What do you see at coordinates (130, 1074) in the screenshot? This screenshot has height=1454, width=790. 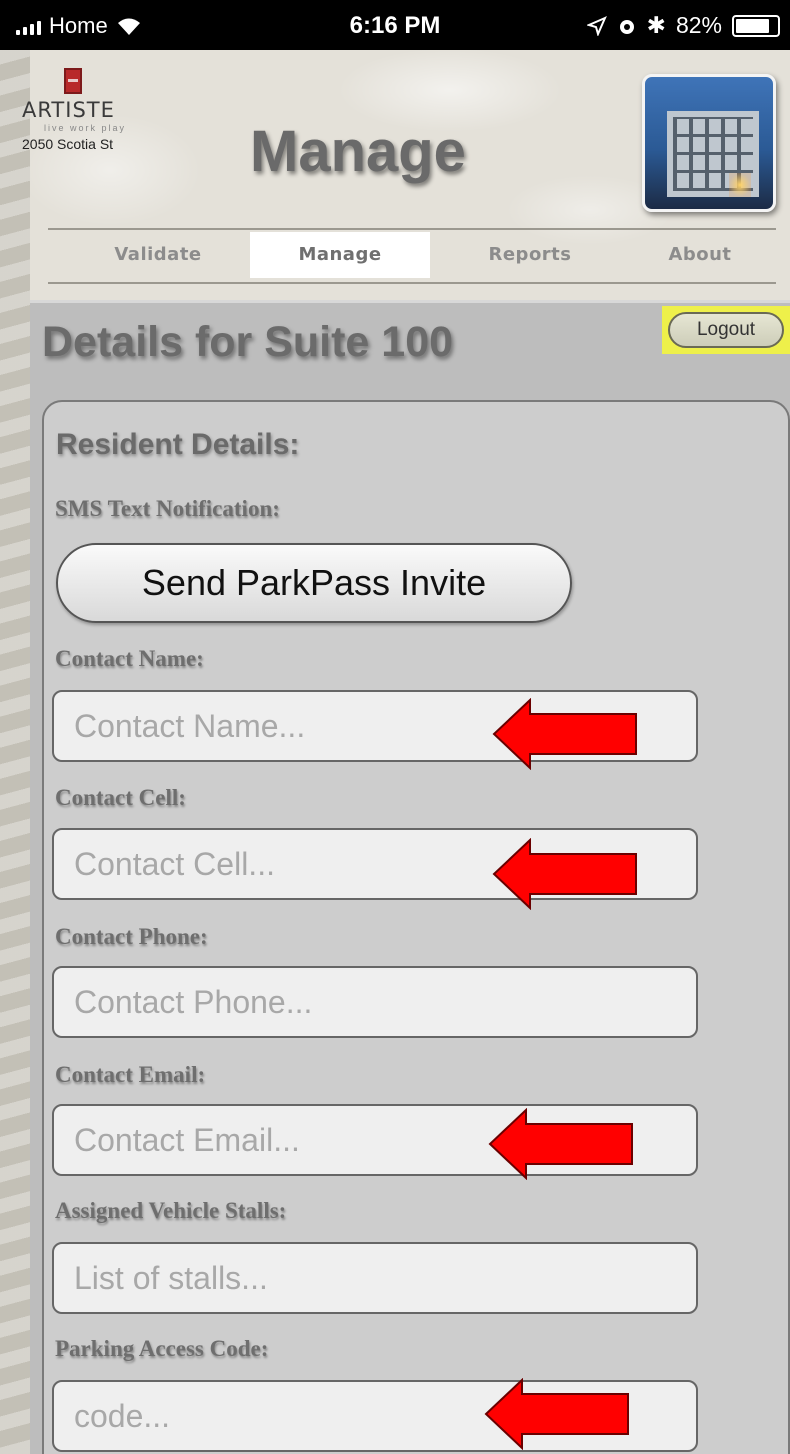 I see `contact-email-label: Contact Email:` at bounding box center [130, 1074].